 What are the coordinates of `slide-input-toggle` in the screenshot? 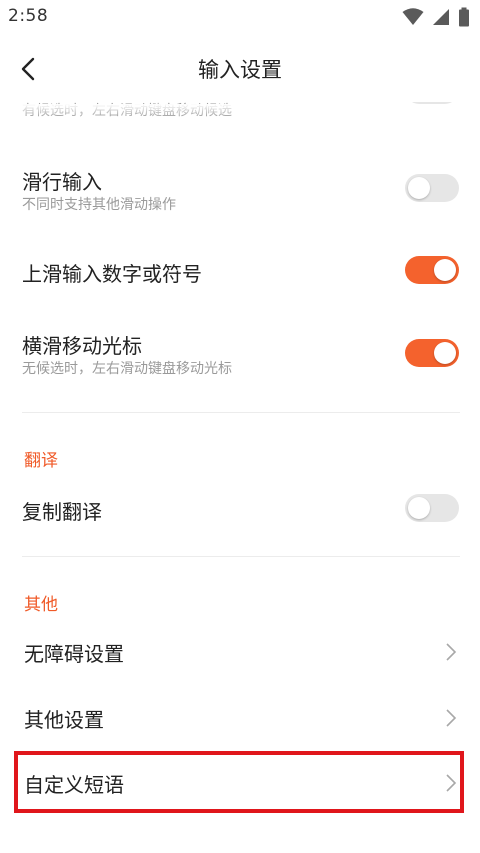 It's located at (432, 188).